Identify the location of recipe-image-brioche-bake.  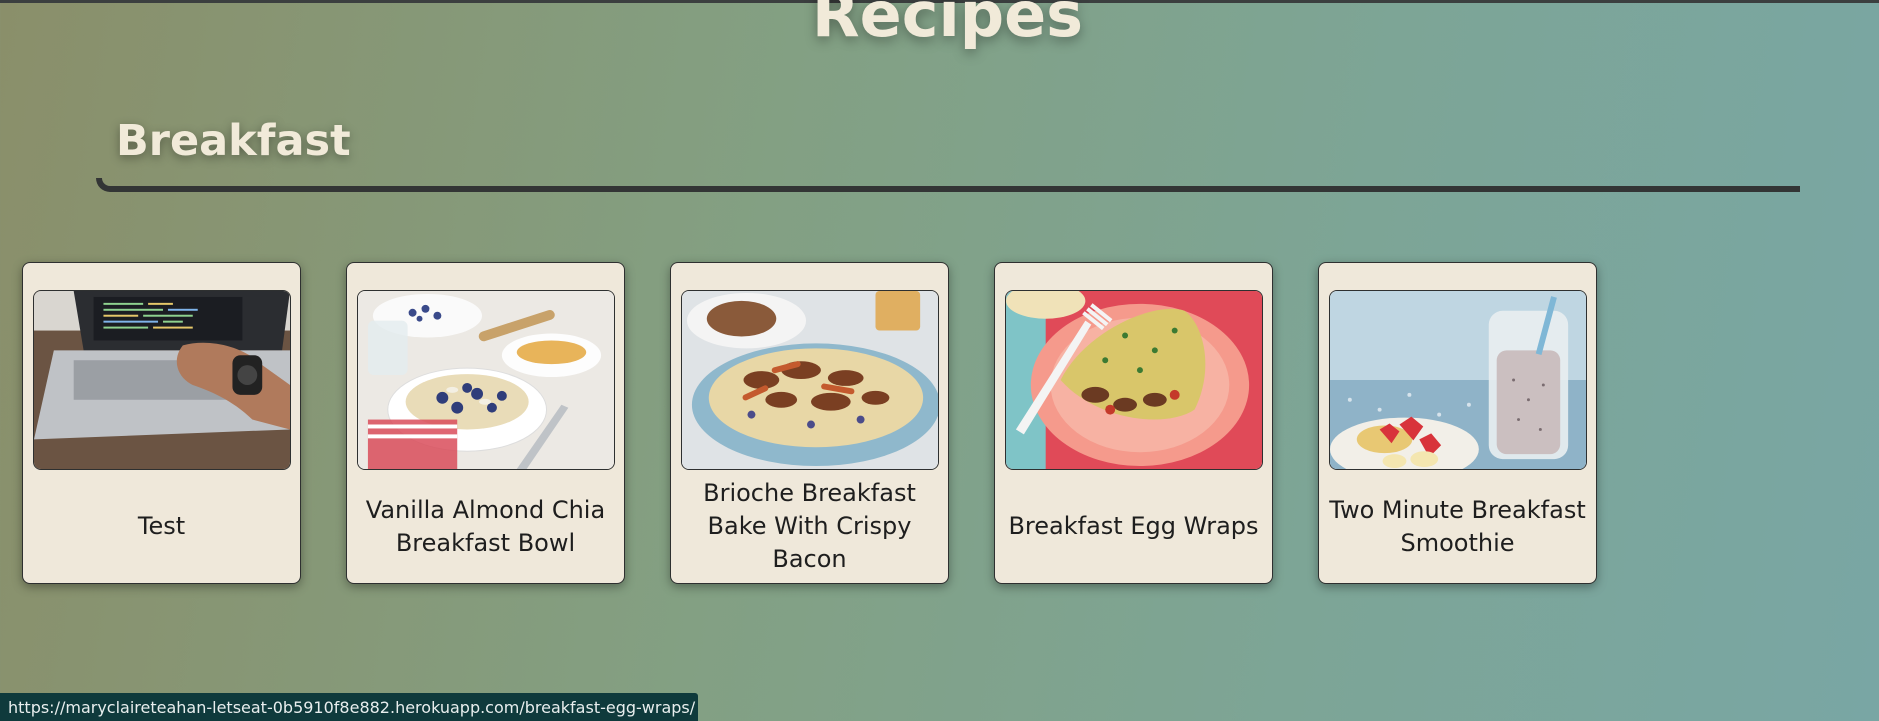
(810, 380).